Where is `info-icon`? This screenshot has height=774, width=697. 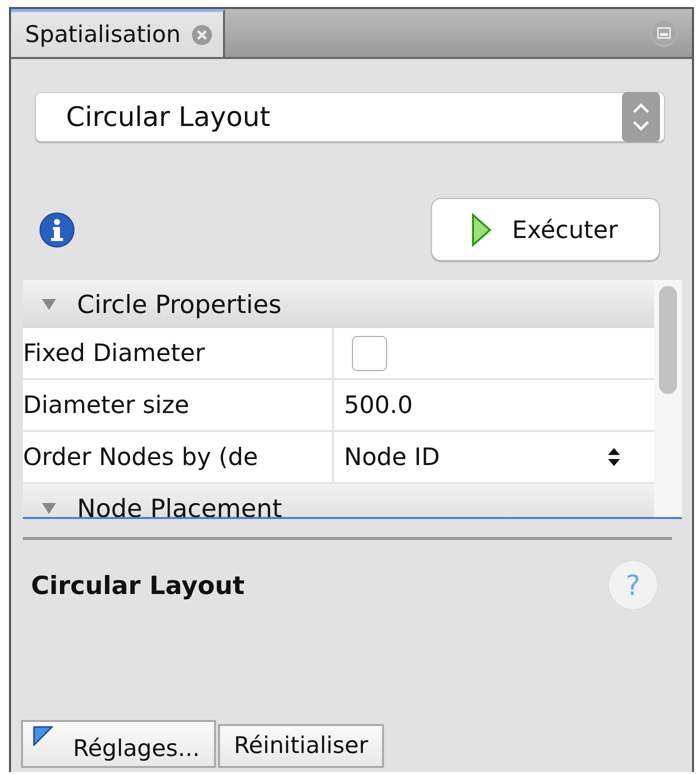
info-icon is located at coordinates (57, 230).